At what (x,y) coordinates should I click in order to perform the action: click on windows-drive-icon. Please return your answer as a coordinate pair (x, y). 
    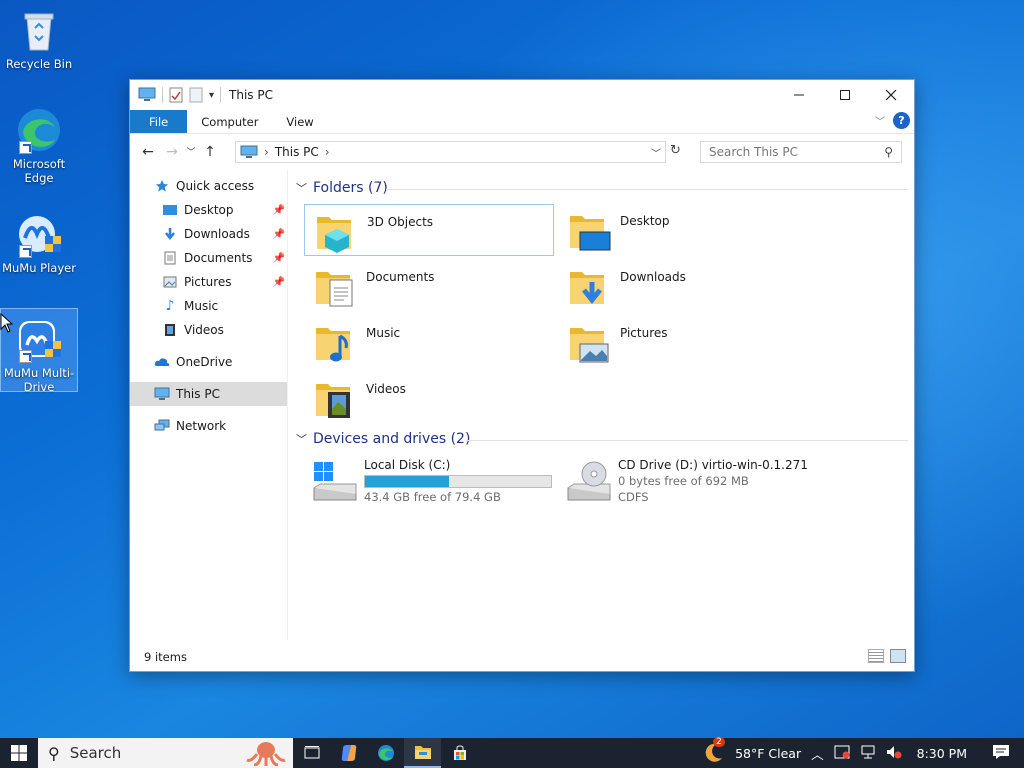
    Looking at the image, I should click on (334, 482).